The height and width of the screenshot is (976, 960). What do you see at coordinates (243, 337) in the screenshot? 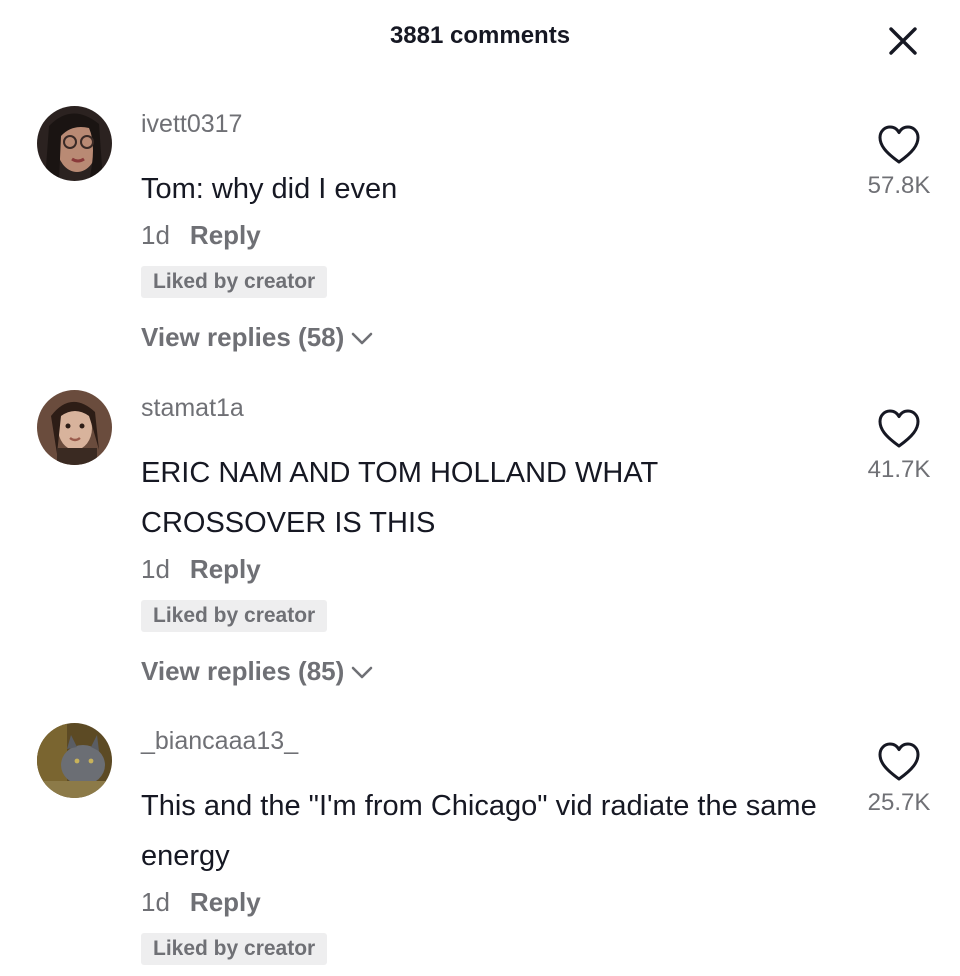
I see `view-replies-label: View replies (58)` at bounding box center [243, 337].